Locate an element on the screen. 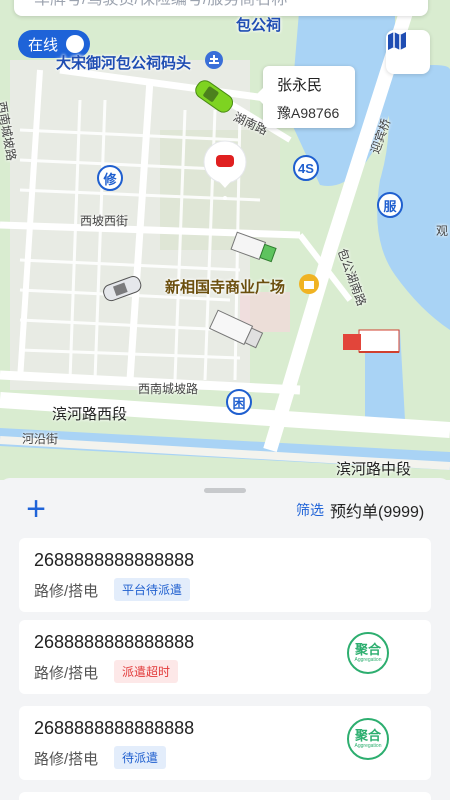 This screenshot has height=800, width=450. road-label-heyan: 河沿街 is located at coordinates (40, 439).